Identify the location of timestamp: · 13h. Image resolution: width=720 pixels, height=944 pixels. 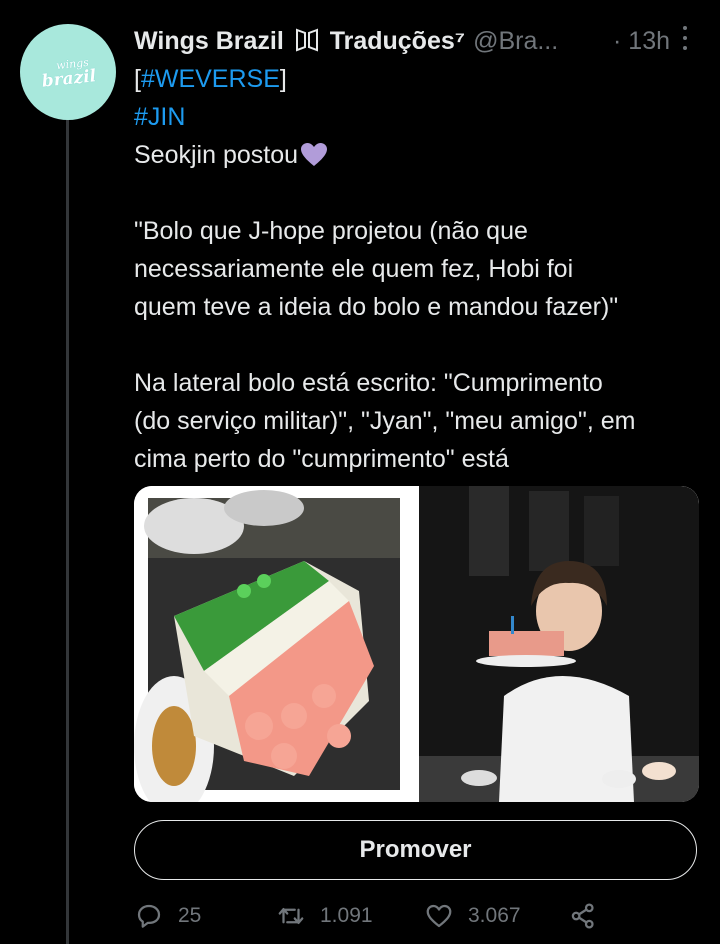
(641, 41).